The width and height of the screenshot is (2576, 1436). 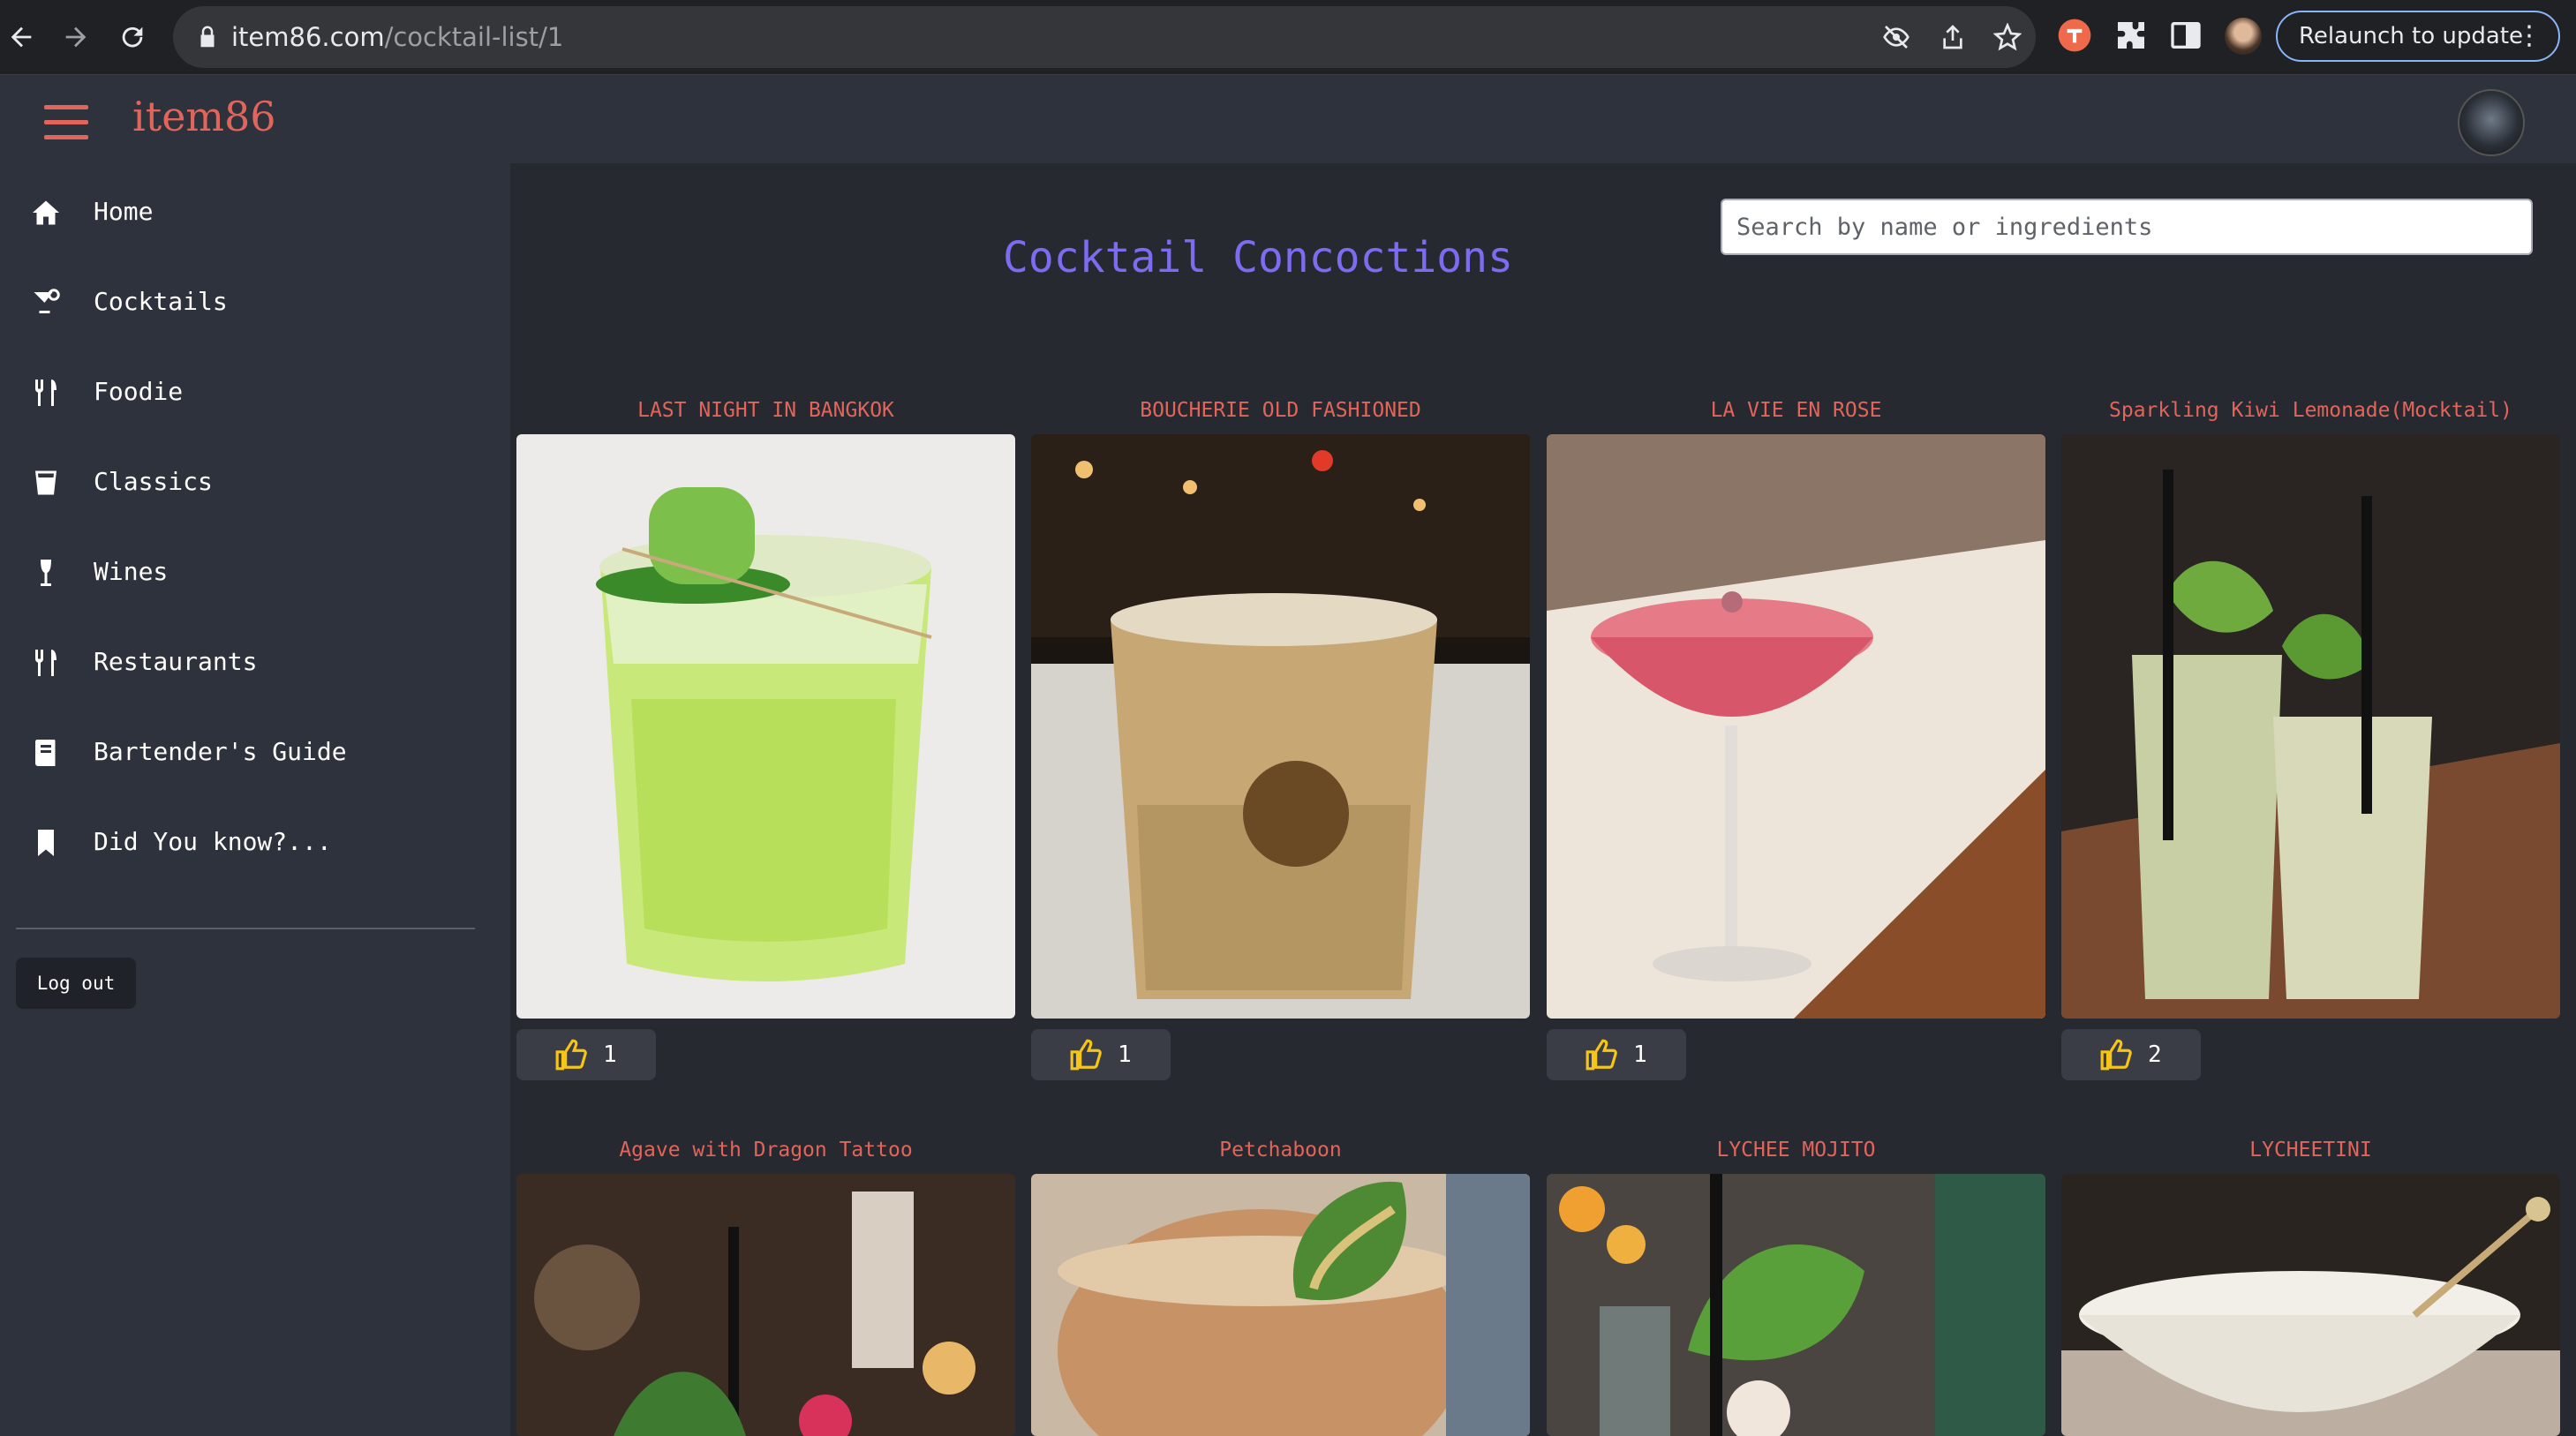 What do you see at coordinates (47, 301) in the screenshot?
I see `cocktail-icon` at bounding box center [47, 301].